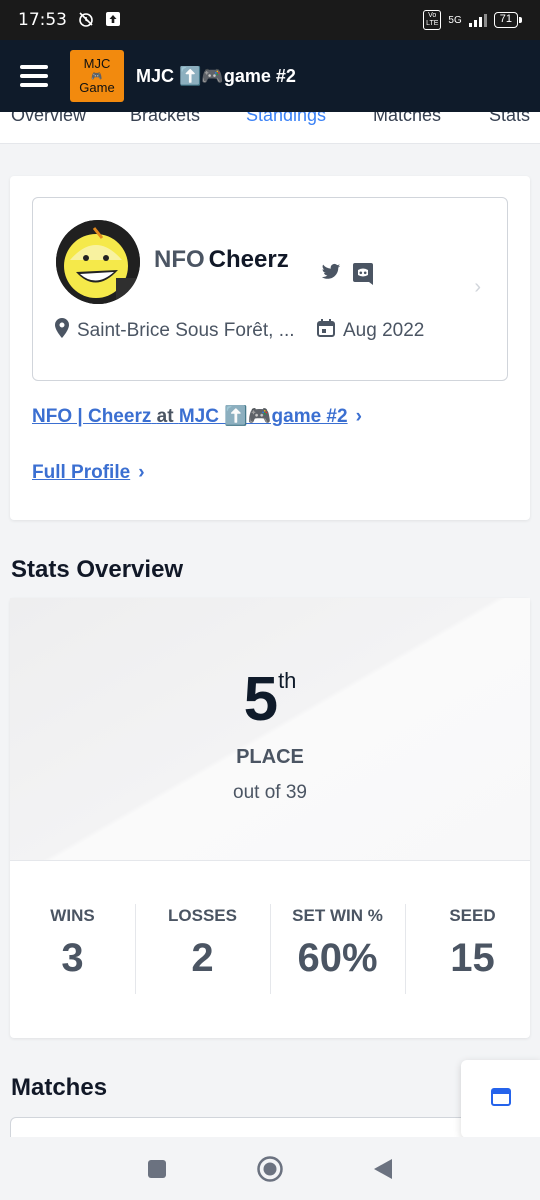 The width and height of the screenshot is (540, 1200). Describe the element at coordinates (432, 20) in the screenshot. I see `volte-icon: Vo LTE` at that location.